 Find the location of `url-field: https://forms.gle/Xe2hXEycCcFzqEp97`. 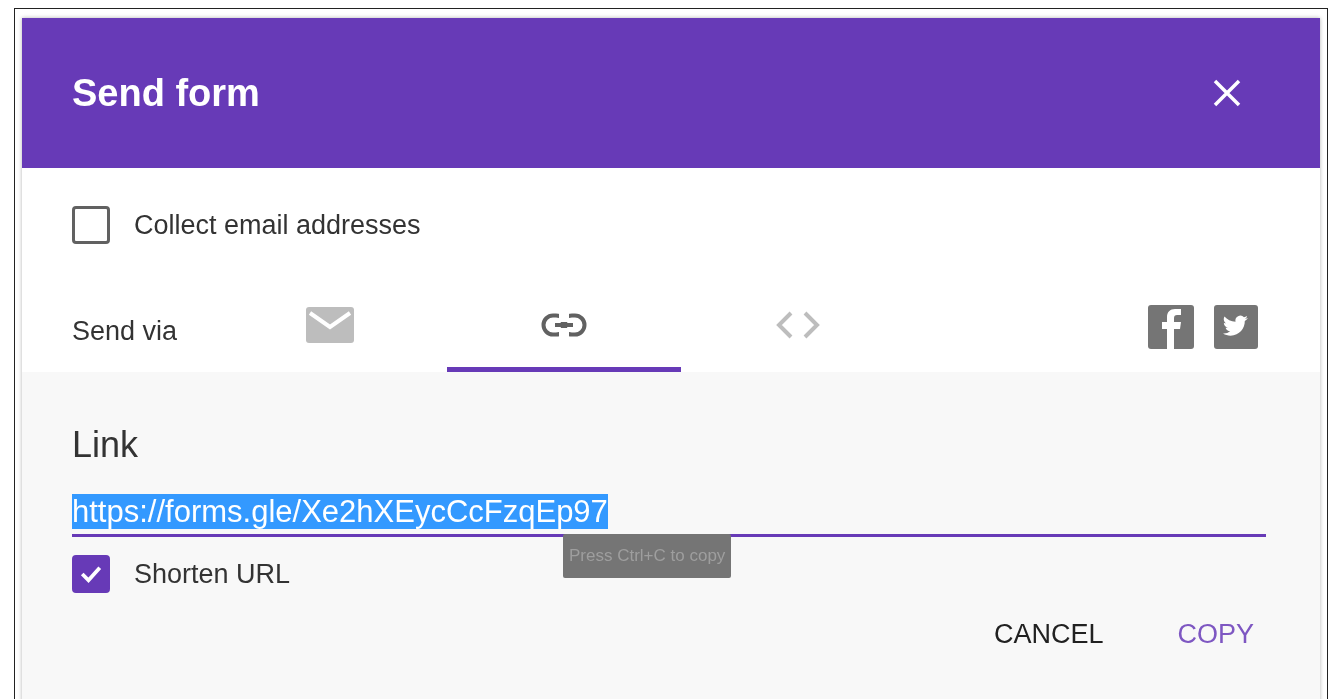

url-field: https://forms.gle/Xe2hXEycCcFzqEp97 is located at coordinates (669, 514).